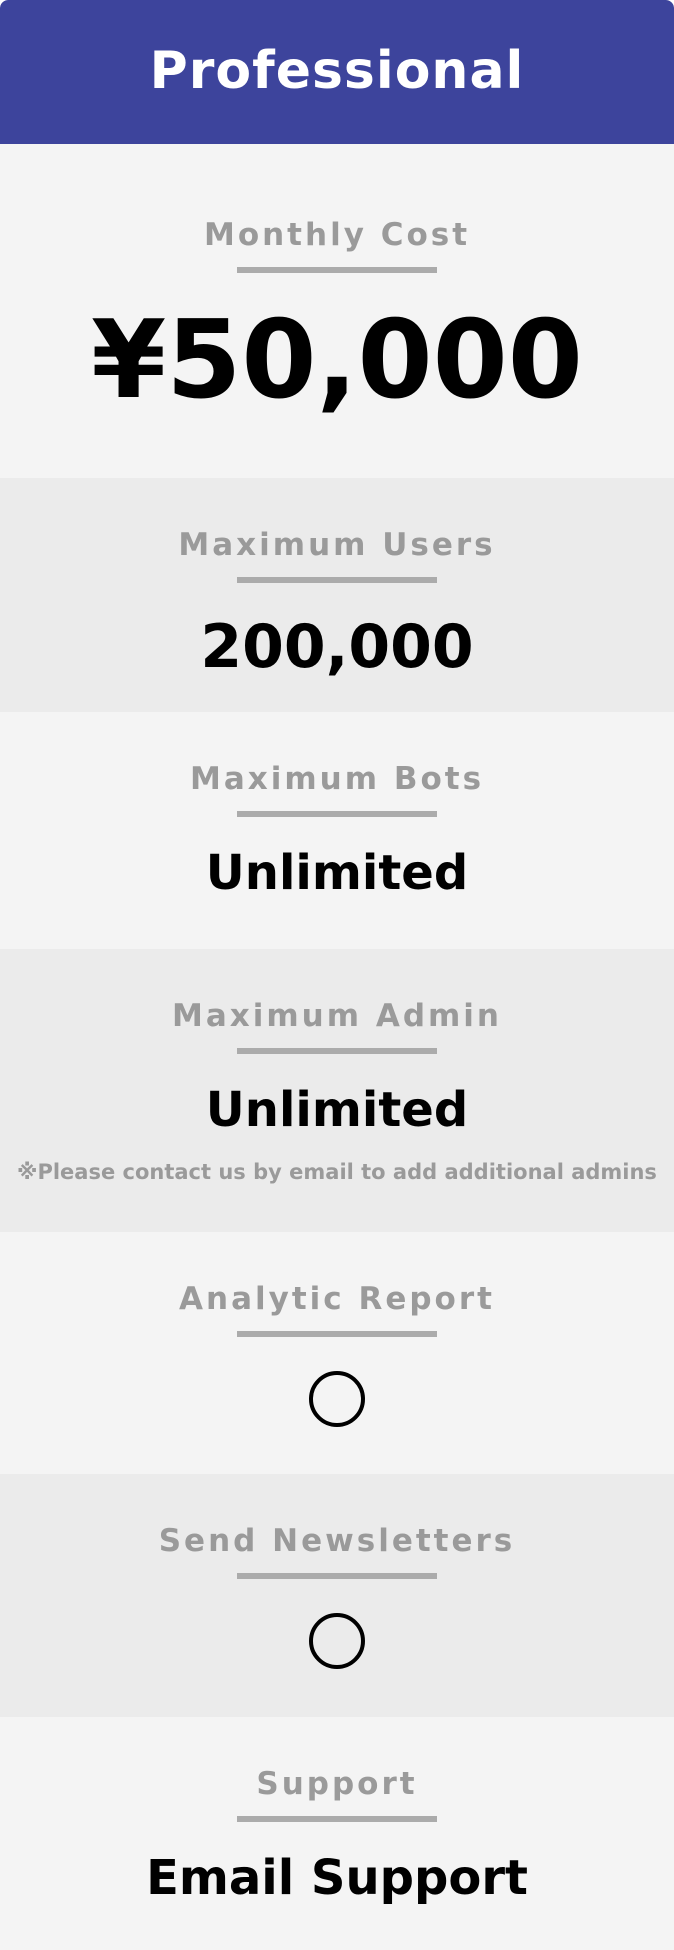 This screenshot has height=1950, width=674. What do you see at coordinates (337, 830) in the screenshot?
I see `max-bots-section: Maximum Bots Unlimited` at bounding box center [337, 830].